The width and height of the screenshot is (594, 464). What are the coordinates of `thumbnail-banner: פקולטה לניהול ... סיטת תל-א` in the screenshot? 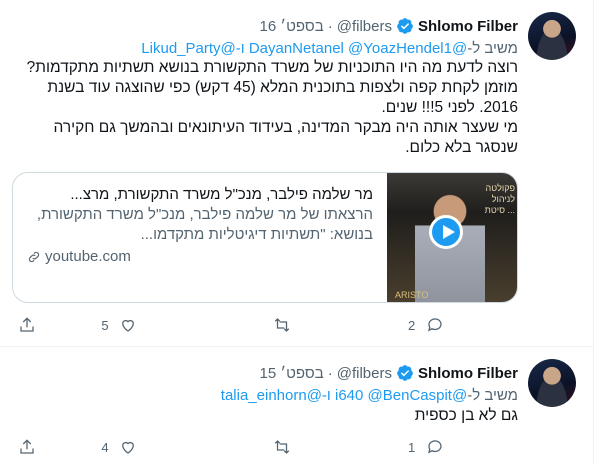 It's located at (499, 198).